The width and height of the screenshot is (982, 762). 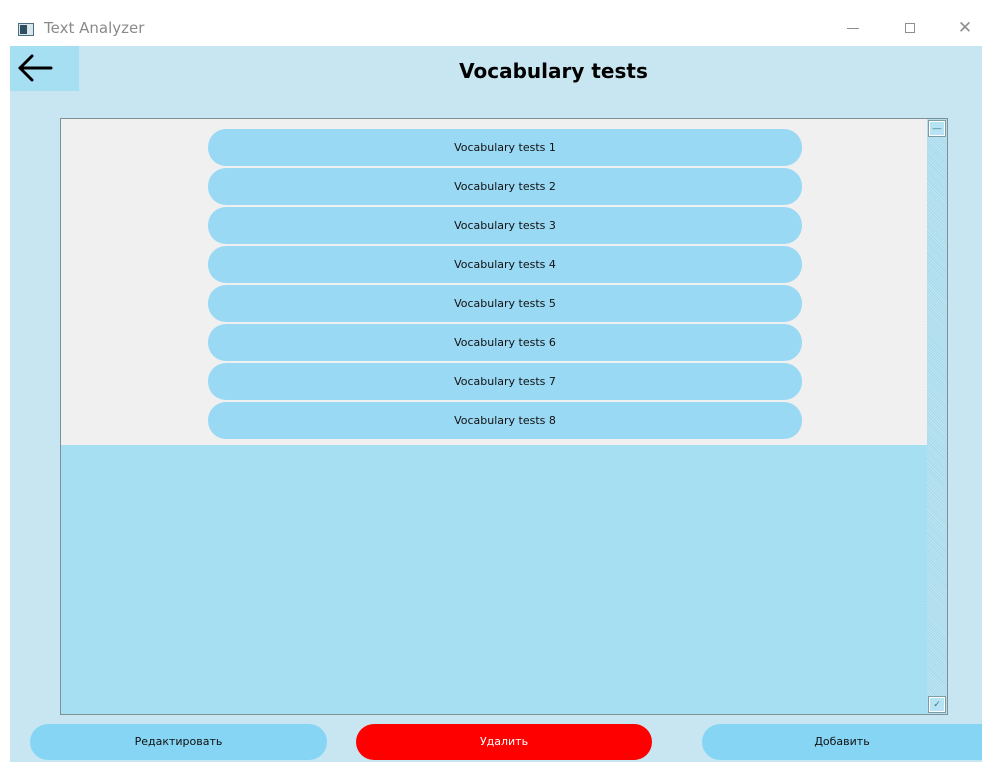 What do you see at coordinates (505, 225) in the screenshot?
I see `list-item: Vocabulary tests 3` at bounding box center [505, 225].